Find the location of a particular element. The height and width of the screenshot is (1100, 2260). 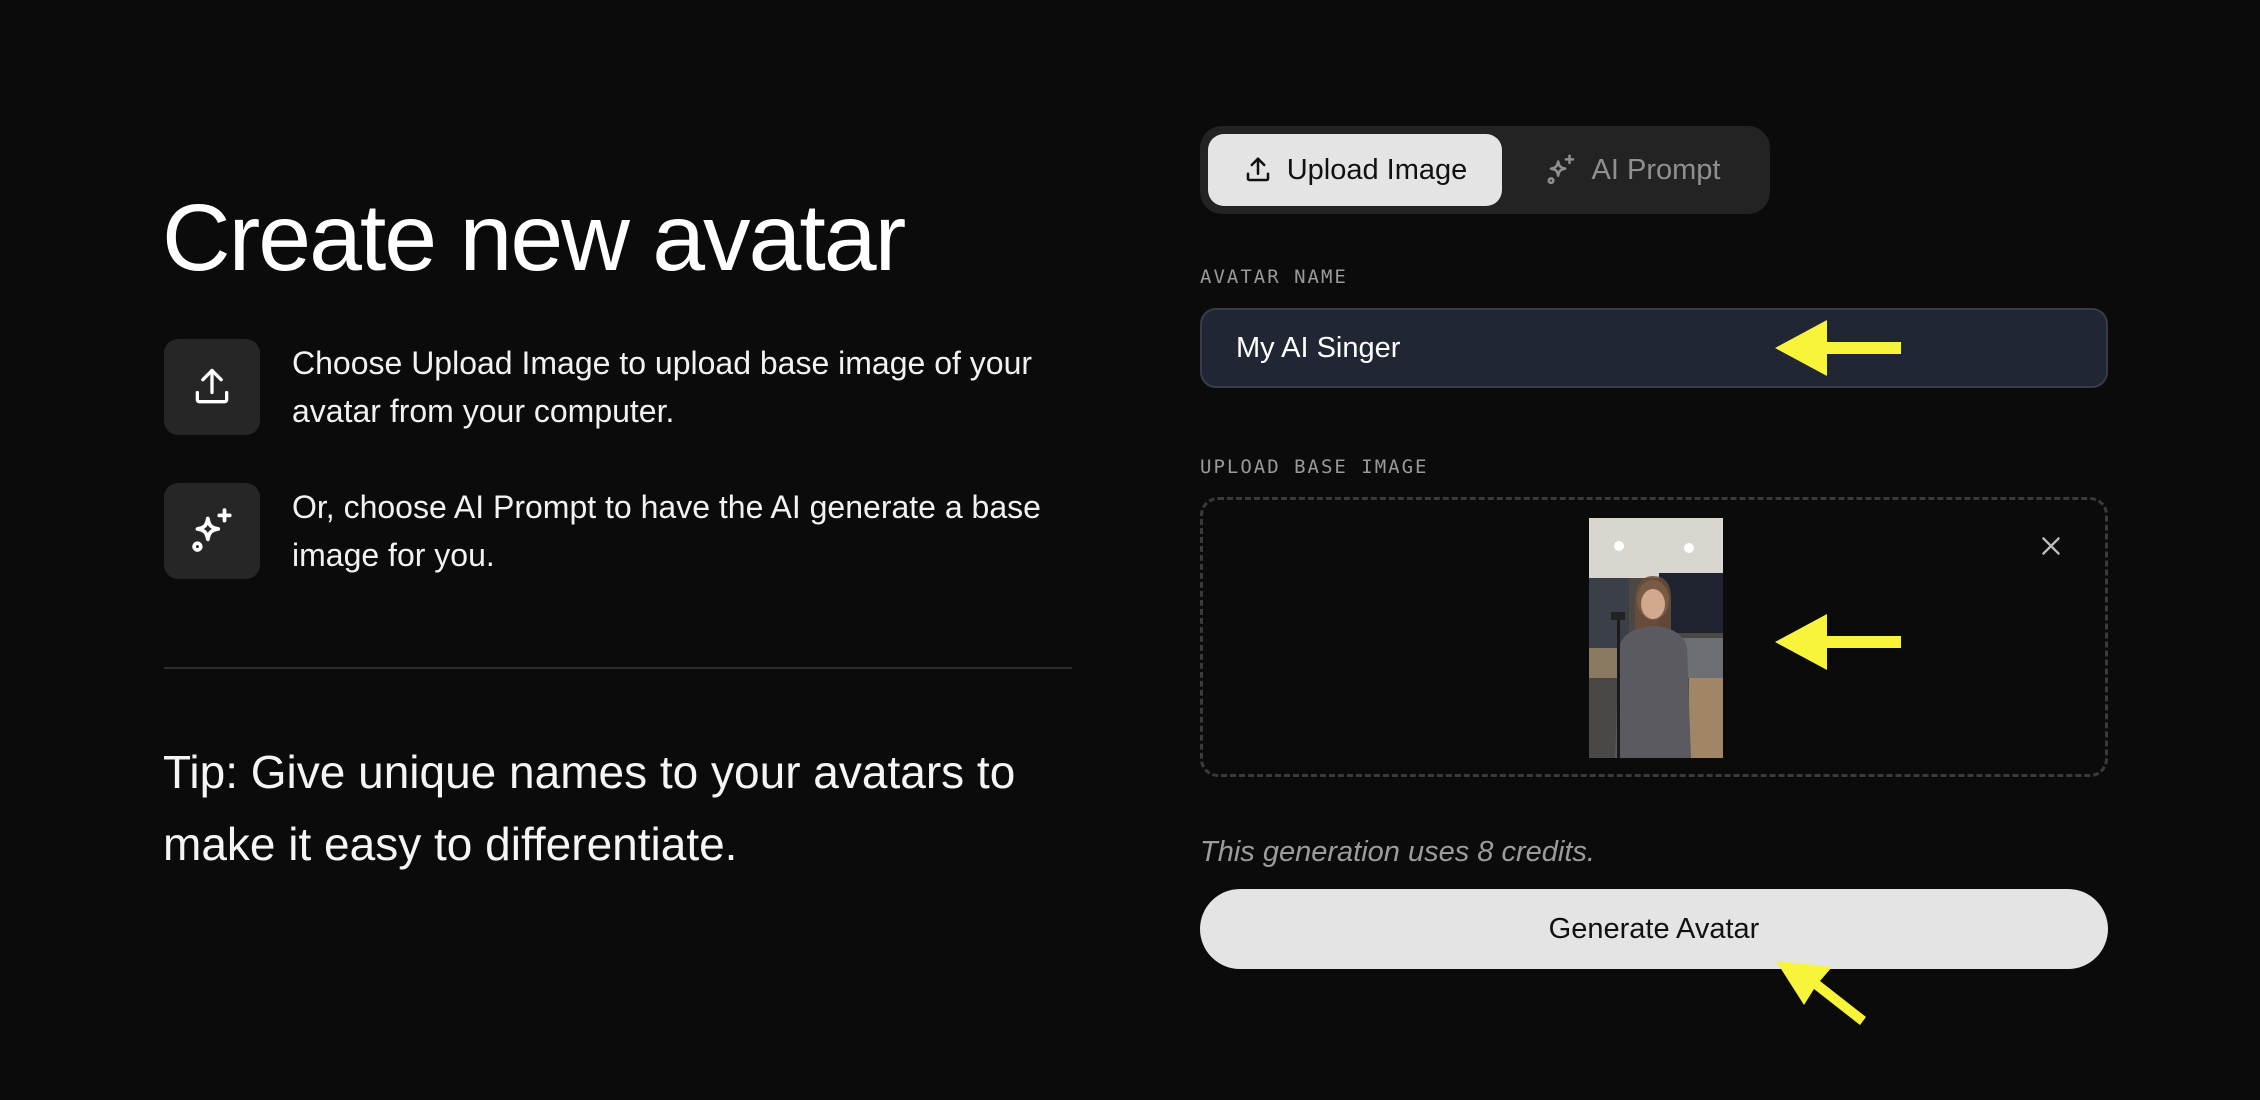

sparkles-icon-tile is located at coordinates (212, 531).